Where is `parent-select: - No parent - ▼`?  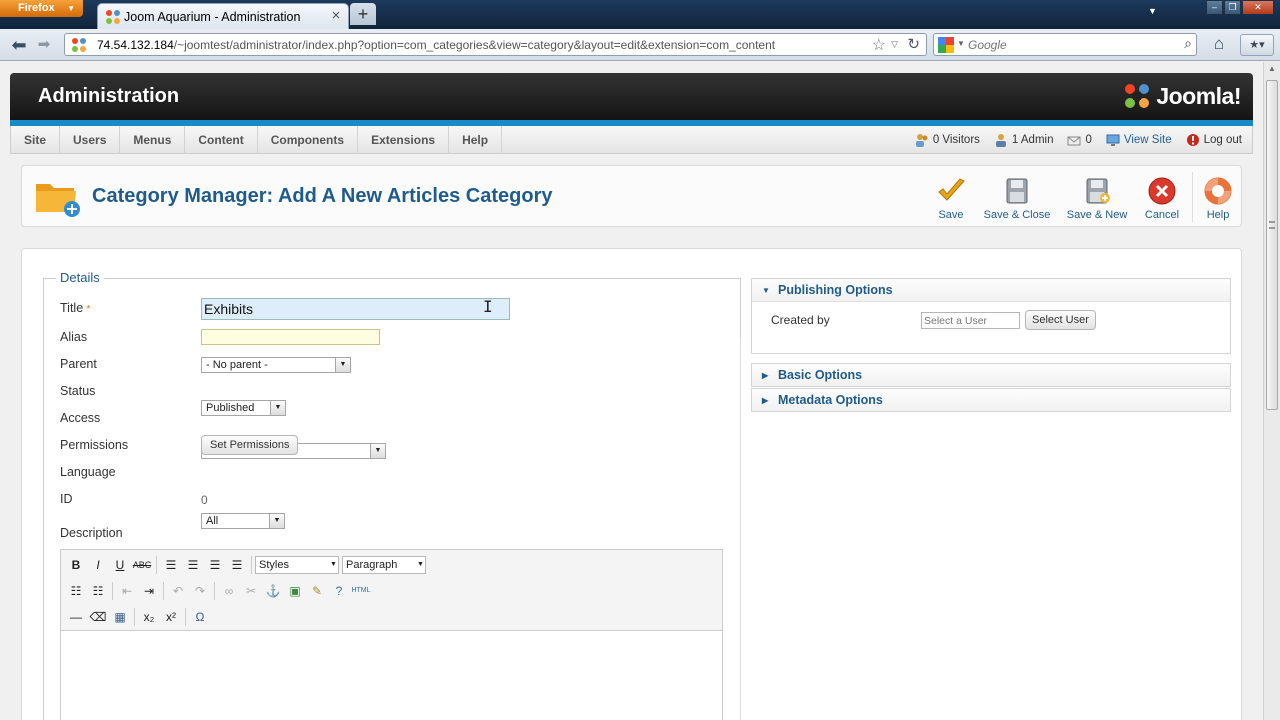
parent-select: - No parent - ▼ is located at coordinates (276, 365).